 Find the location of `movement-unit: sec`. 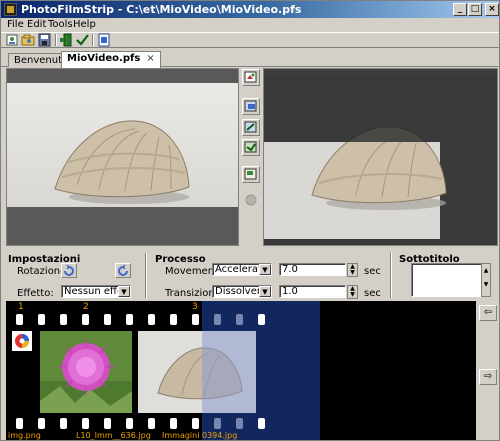

movement-unit: sec is located at coordinates (372, 271).